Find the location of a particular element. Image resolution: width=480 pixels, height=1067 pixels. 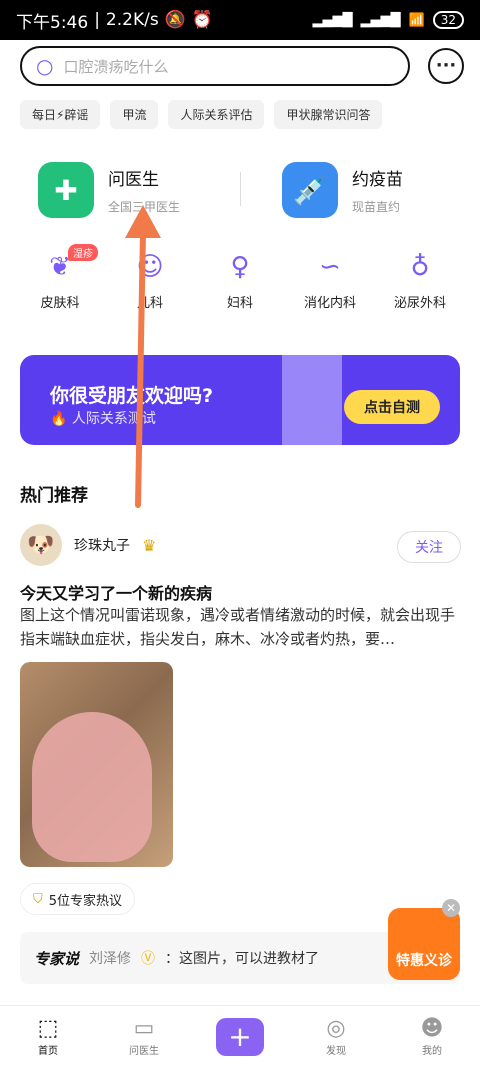

home-icon: ⬚ is located at coordinates (48, 1028).